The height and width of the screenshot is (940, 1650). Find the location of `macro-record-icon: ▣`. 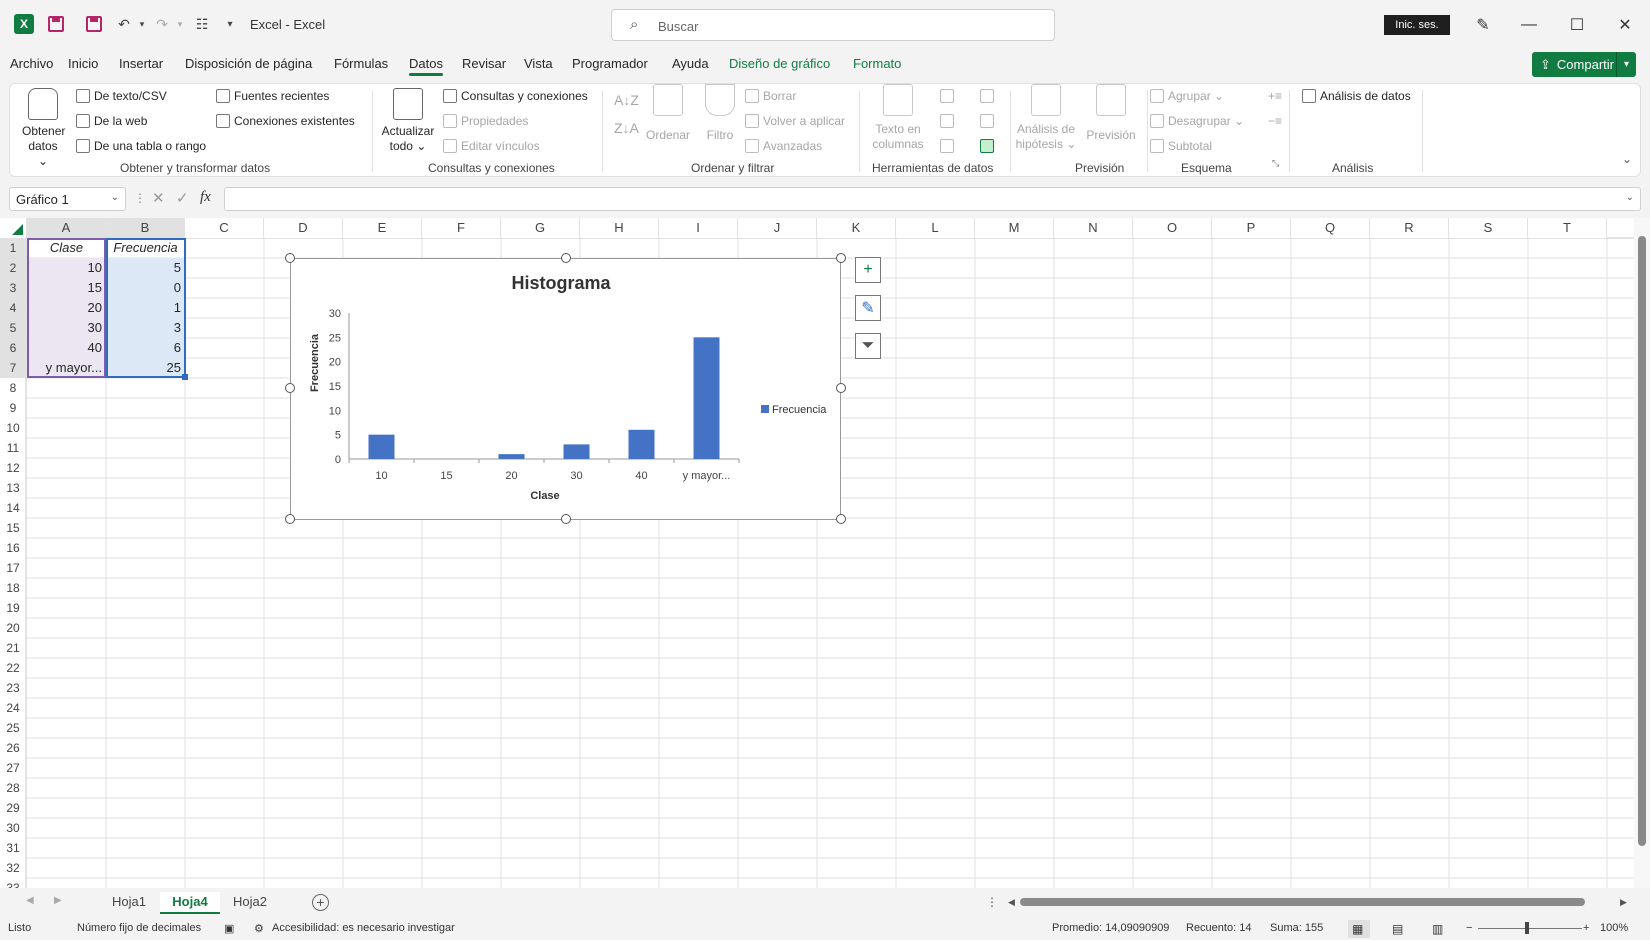

macro-record-icon: ▣ is located at coordinates (229, 928).